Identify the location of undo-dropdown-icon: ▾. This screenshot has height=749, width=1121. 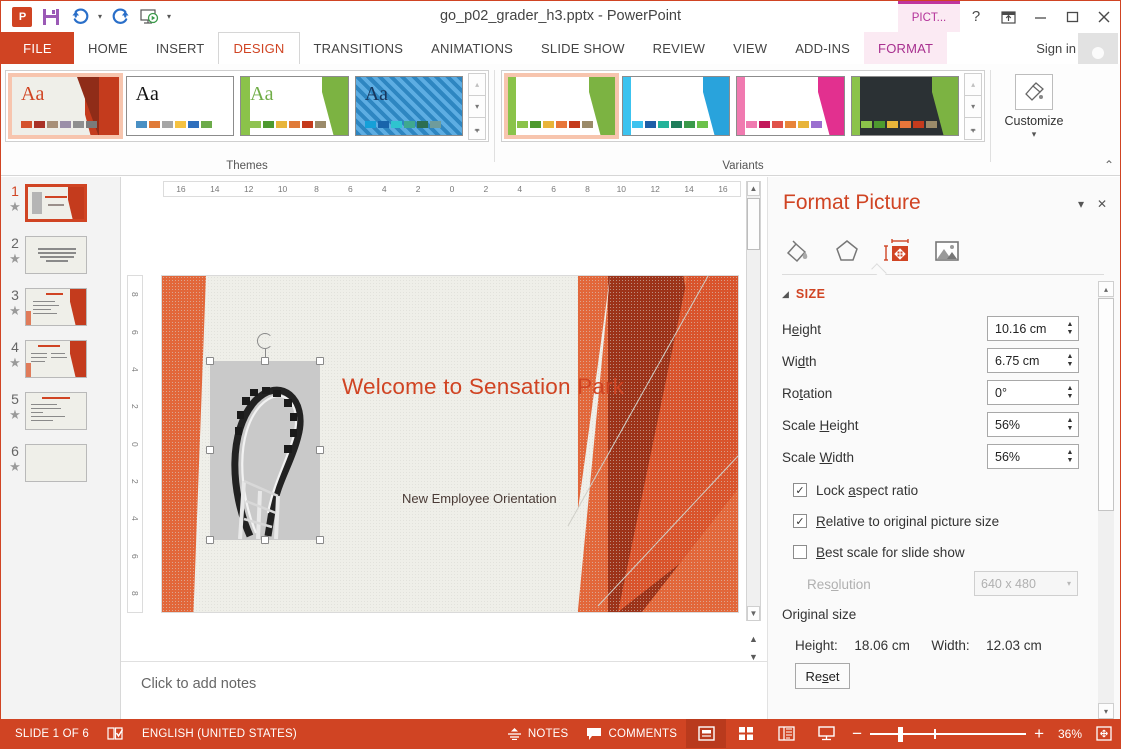
(100, 16).